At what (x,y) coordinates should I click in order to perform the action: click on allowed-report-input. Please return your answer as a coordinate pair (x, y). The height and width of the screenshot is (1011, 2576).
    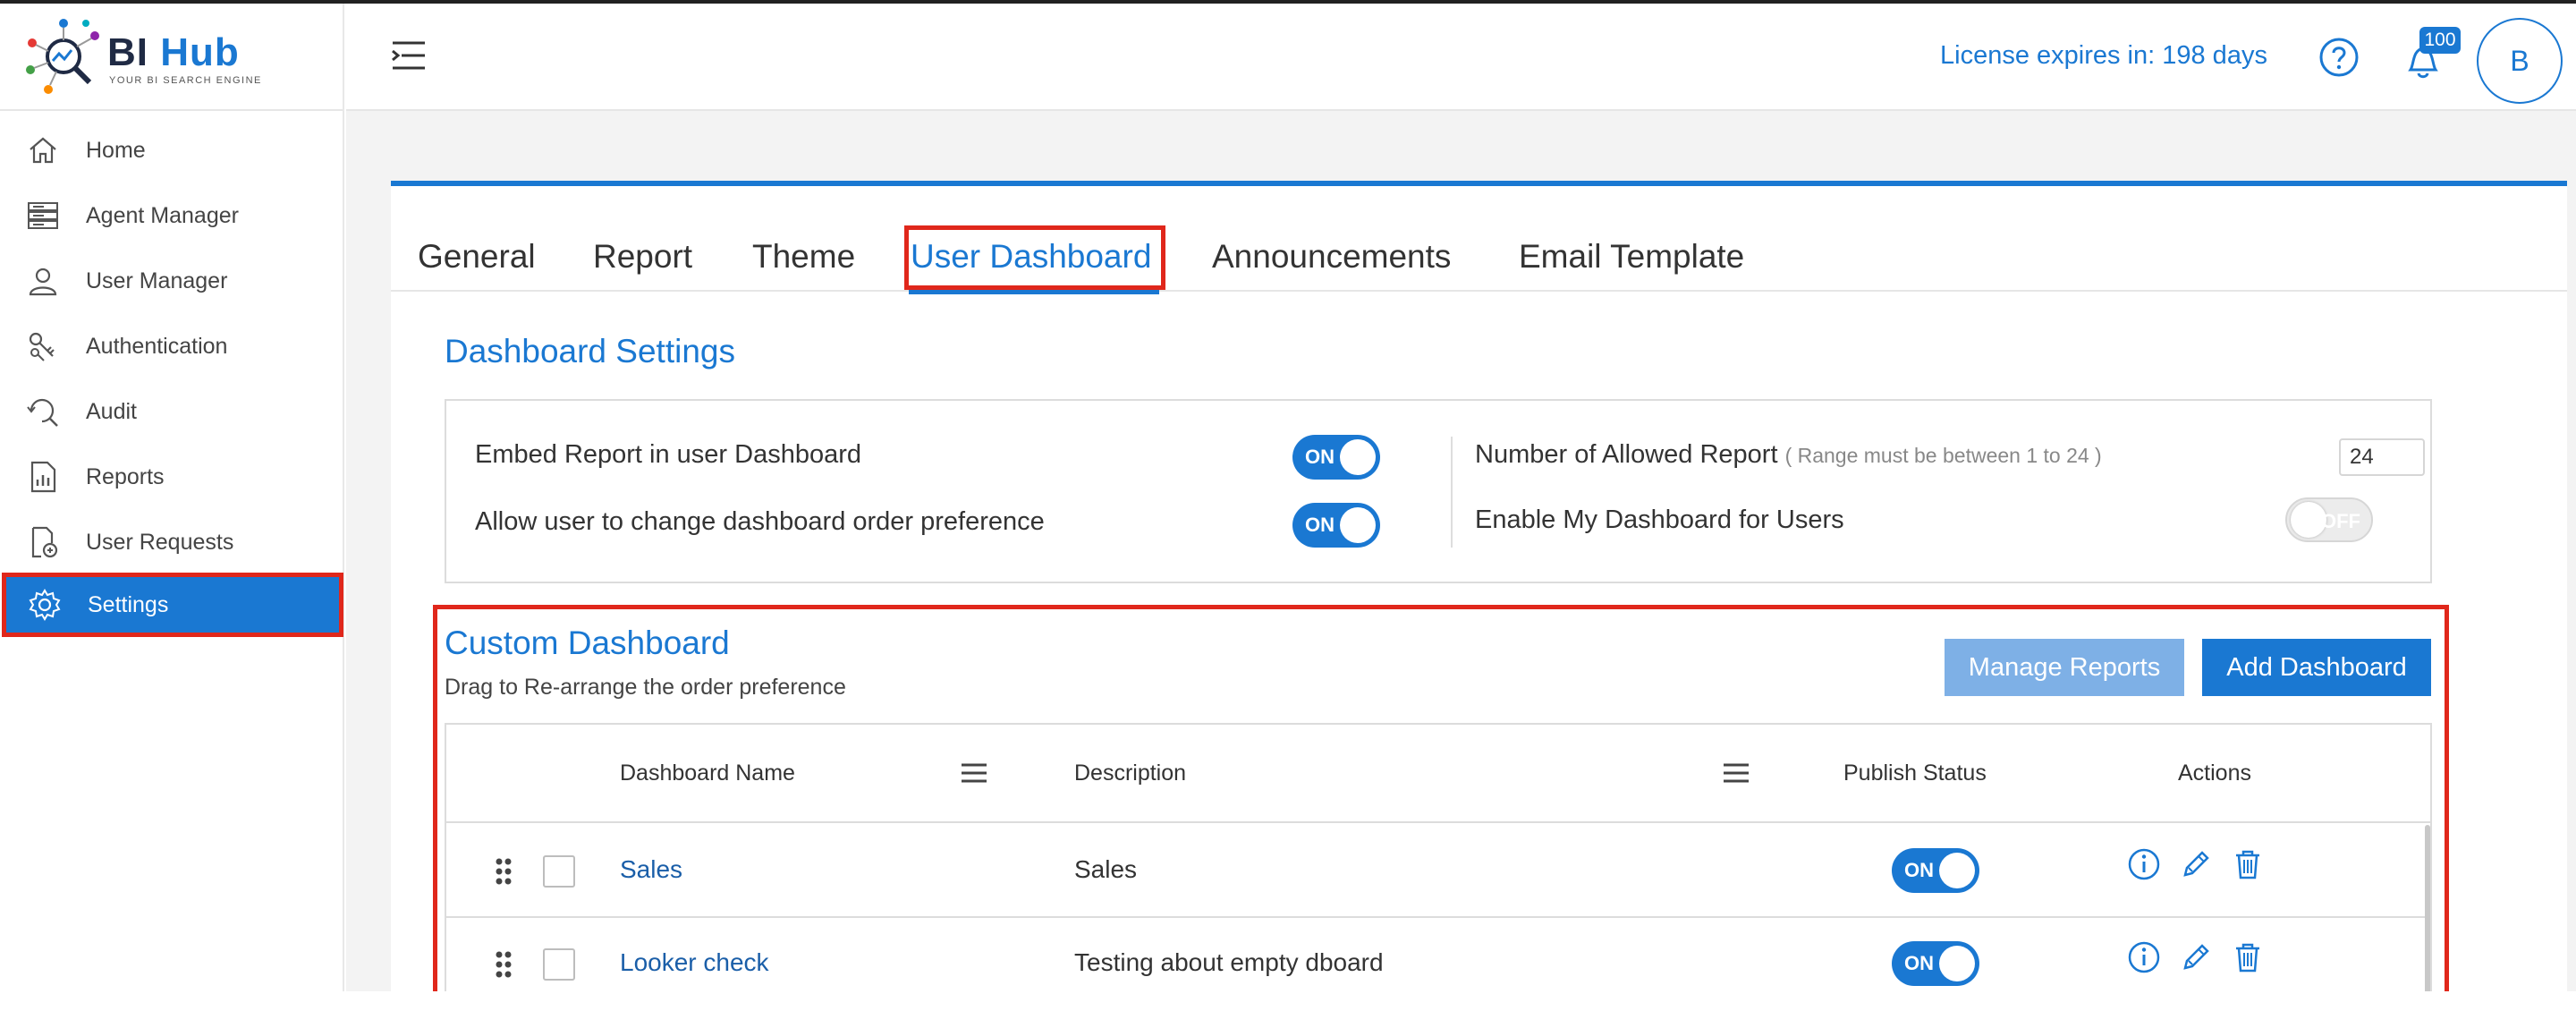
    Looking at the image, I should click on (2382, 457).